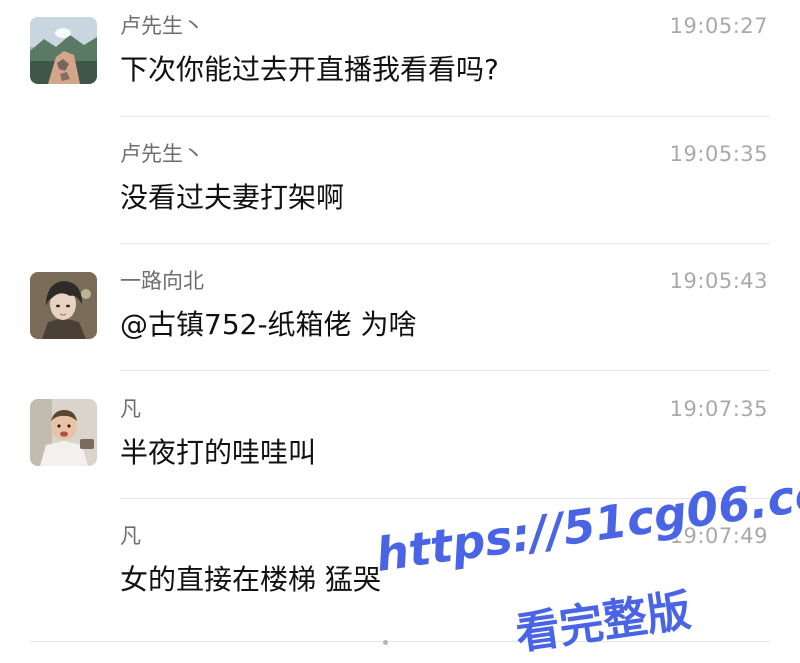 The image size is (800, 663). What do you see at coordinates (218, 452) in the screenshot?
I see `message-text: 半夜打的哇哇叫` at bounding box center [218, 452].